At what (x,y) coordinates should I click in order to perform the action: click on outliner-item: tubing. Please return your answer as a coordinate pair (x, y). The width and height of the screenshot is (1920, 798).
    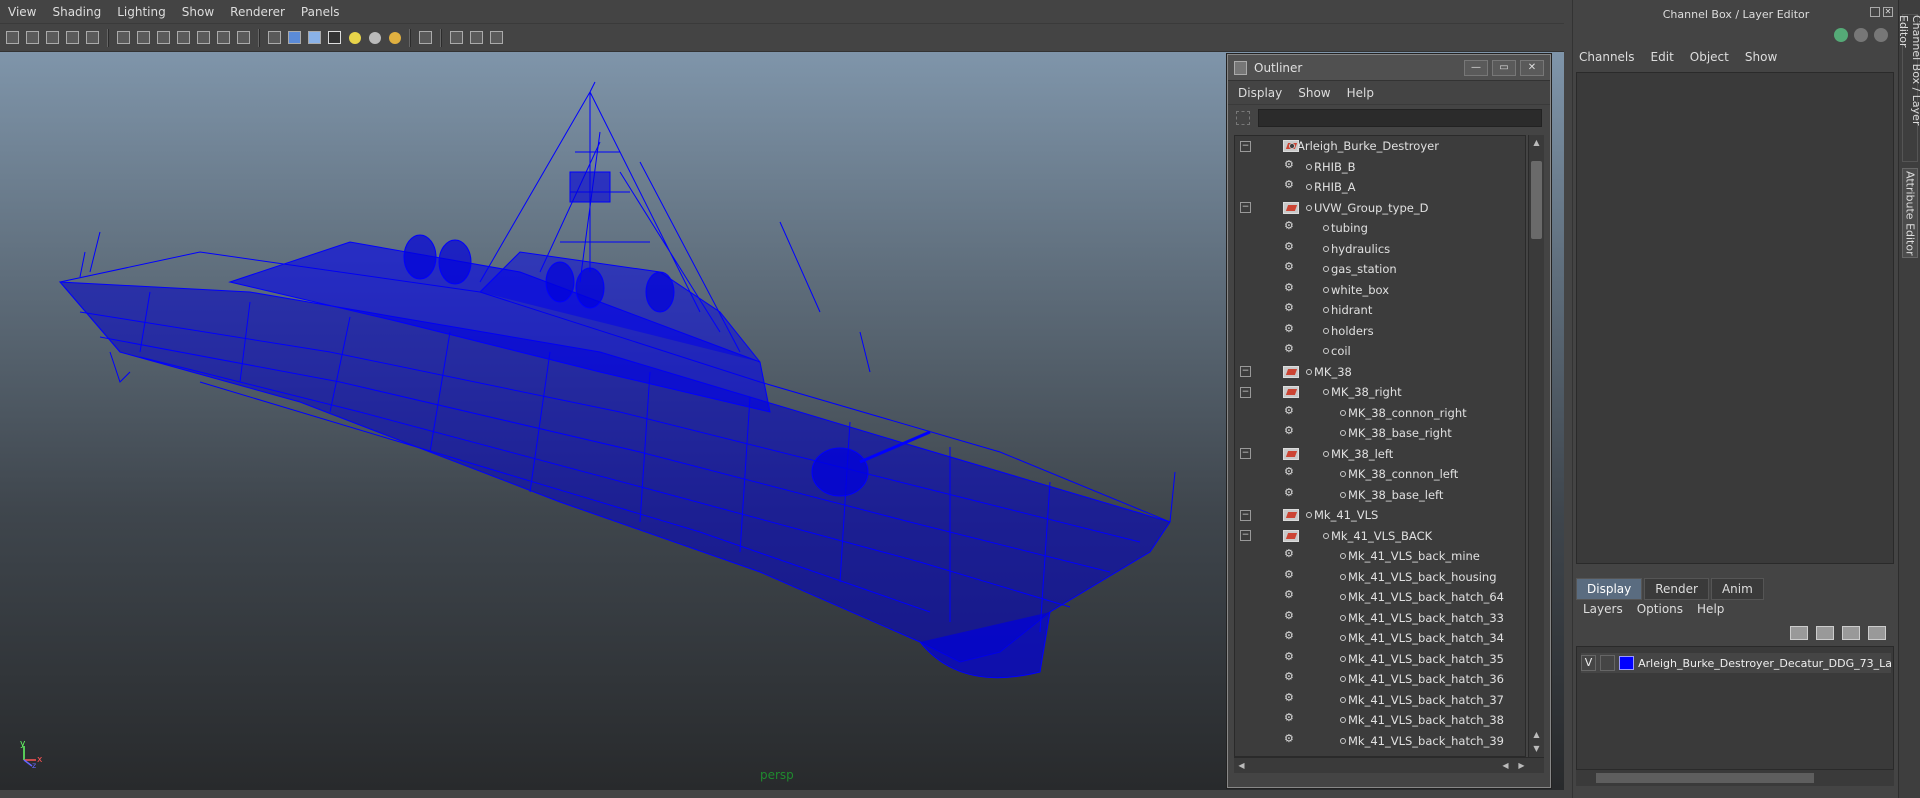
    Looking at the image, I should click on (1380, 228).